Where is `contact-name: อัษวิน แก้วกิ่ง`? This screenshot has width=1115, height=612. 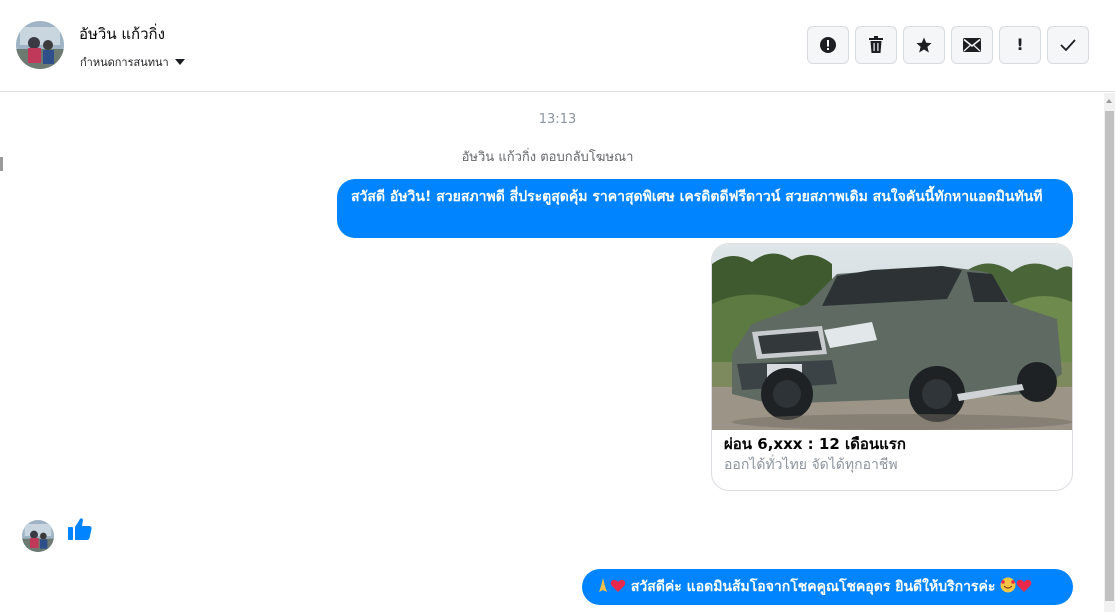
contact-name: อัษวิน แก้วกิ่ง is located at coordinates (122, 34).